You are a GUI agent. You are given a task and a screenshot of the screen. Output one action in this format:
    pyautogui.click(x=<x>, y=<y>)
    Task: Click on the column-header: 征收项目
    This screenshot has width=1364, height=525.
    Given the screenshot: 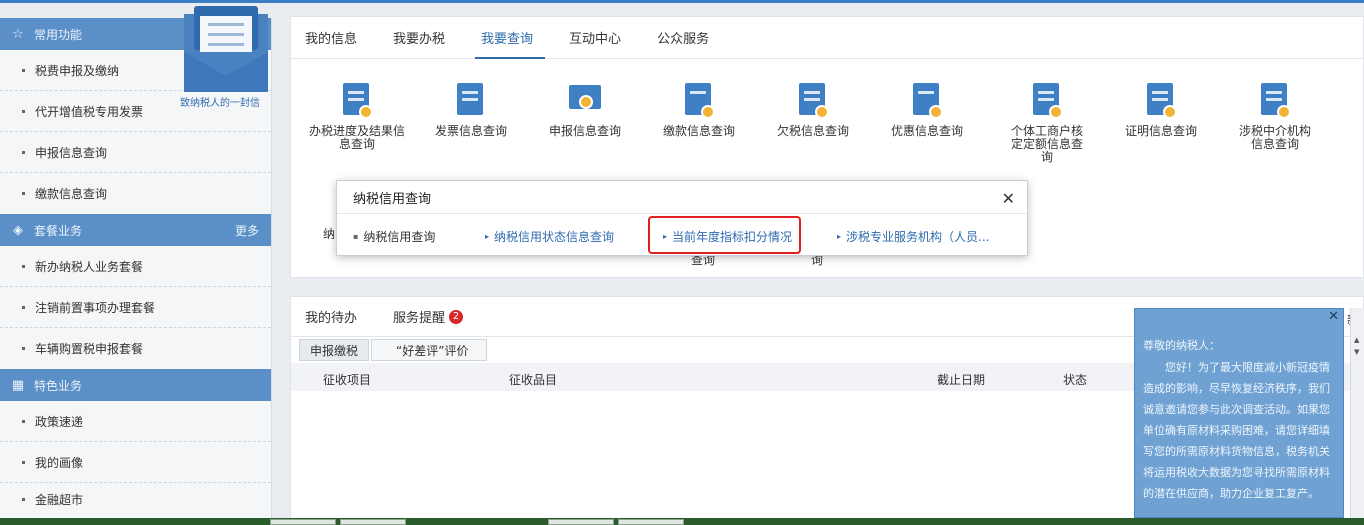 What is the action you would take?
    pyautogui.click(x=347, y=380)
    